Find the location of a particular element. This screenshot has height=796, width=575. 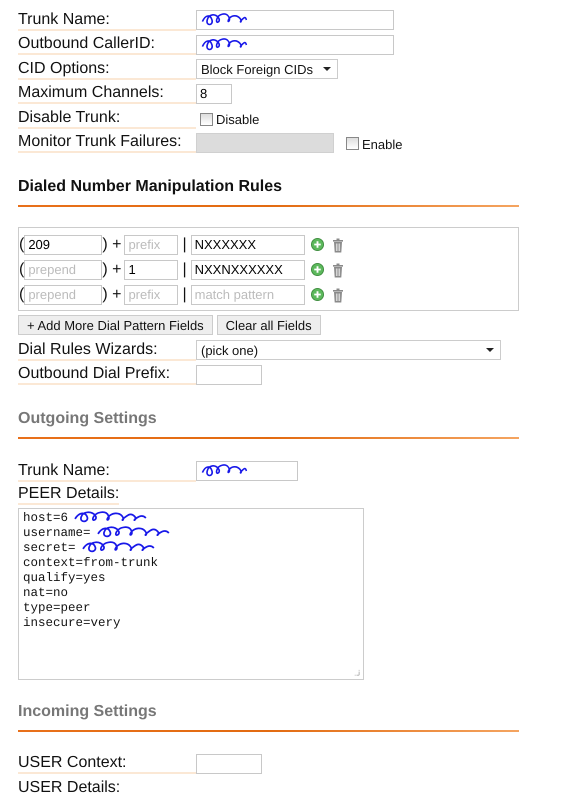

section-heading: Dialed Number Manipulation Rules is located at coordinates (151, 187).